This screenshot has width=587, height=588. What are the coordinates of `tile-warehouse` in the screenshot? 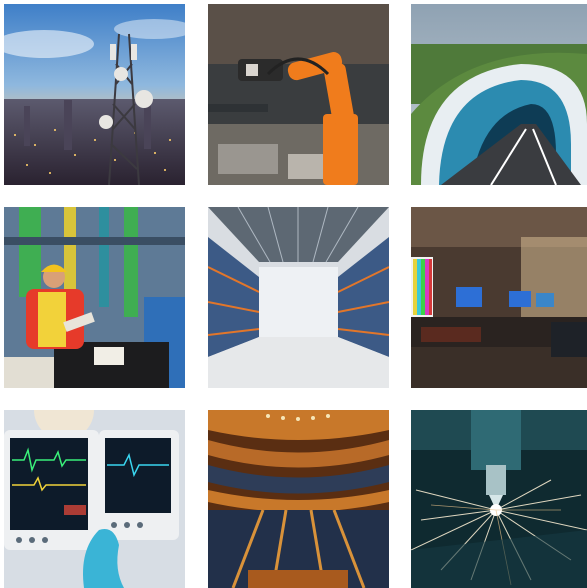 It's located at (298, 297).